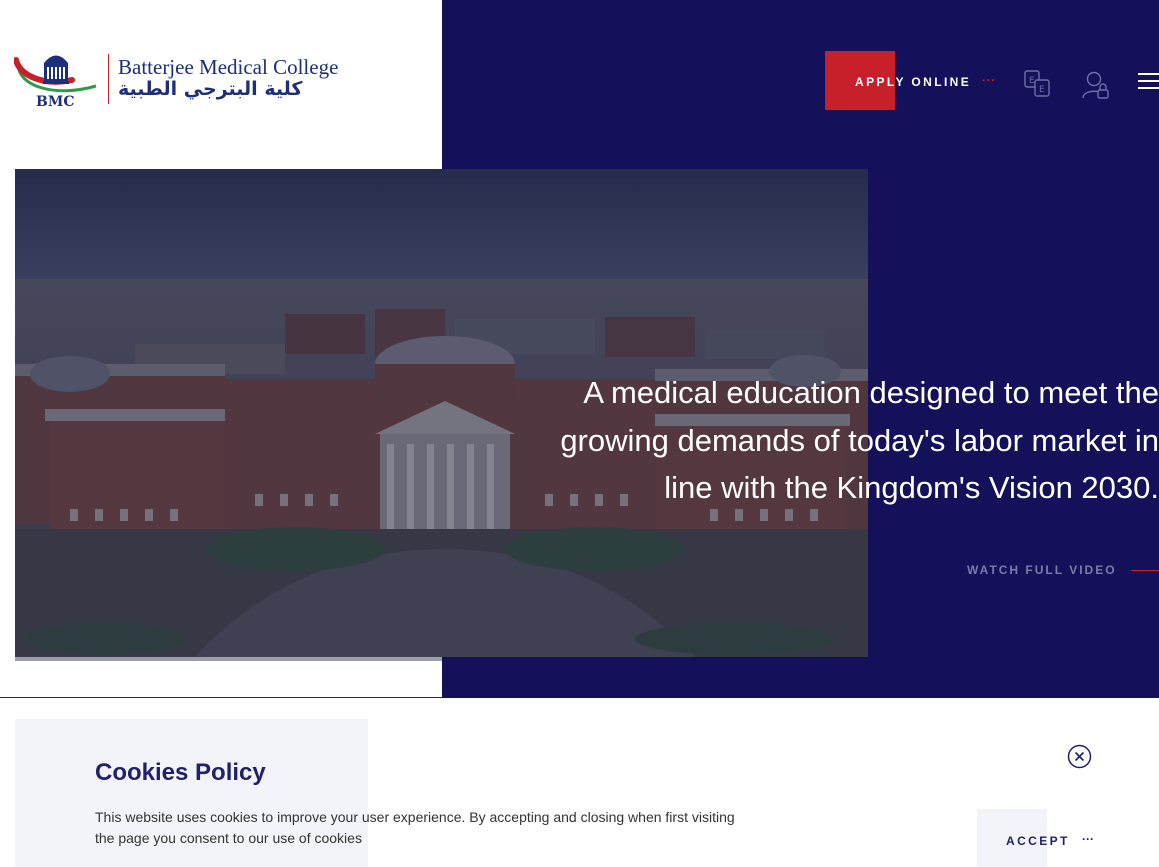 This screenshot has height=867, width=1159. I want to click on section-divider, so click(221, 697).